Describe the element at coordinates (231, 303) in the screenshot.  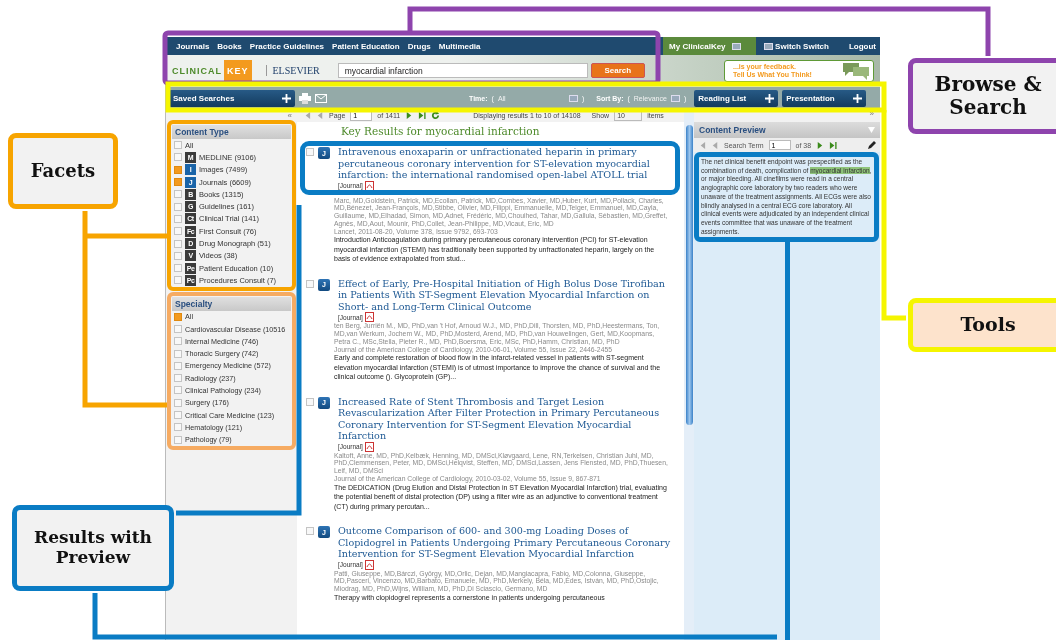
I see `facet-header: Specialty` at that location.